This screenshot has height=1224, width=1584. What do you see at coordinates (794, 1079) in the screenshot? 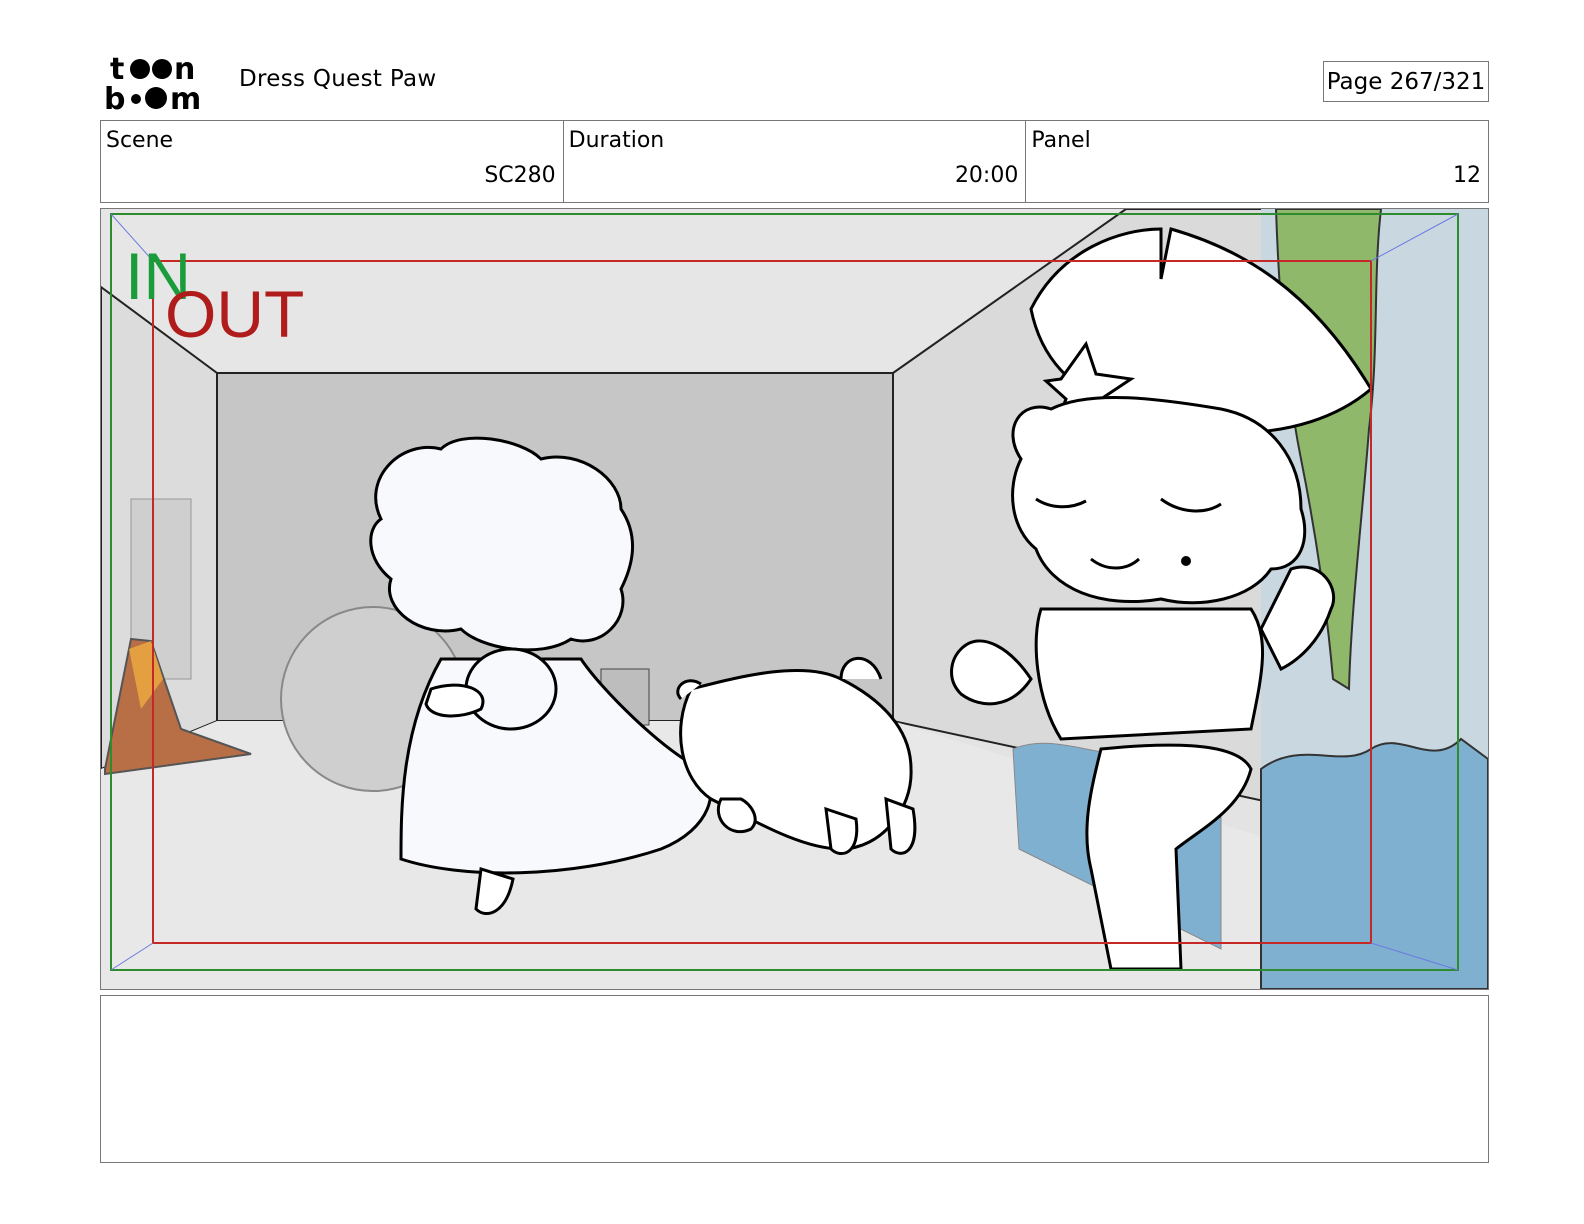
I see `panel-notes-box` at bounding box center [794, 1079].